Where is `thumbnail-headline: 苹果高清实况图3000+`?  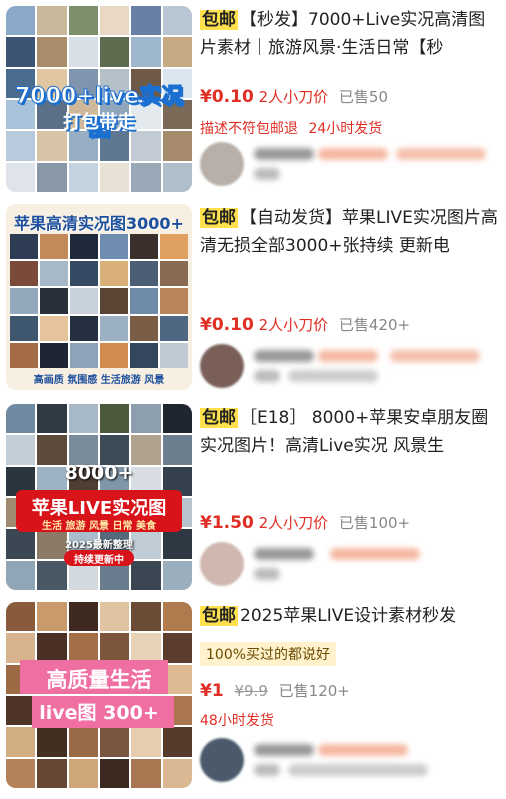 thumbnail-headline: 苹果高清实况图3000+ is located at coordinates (99, 223).